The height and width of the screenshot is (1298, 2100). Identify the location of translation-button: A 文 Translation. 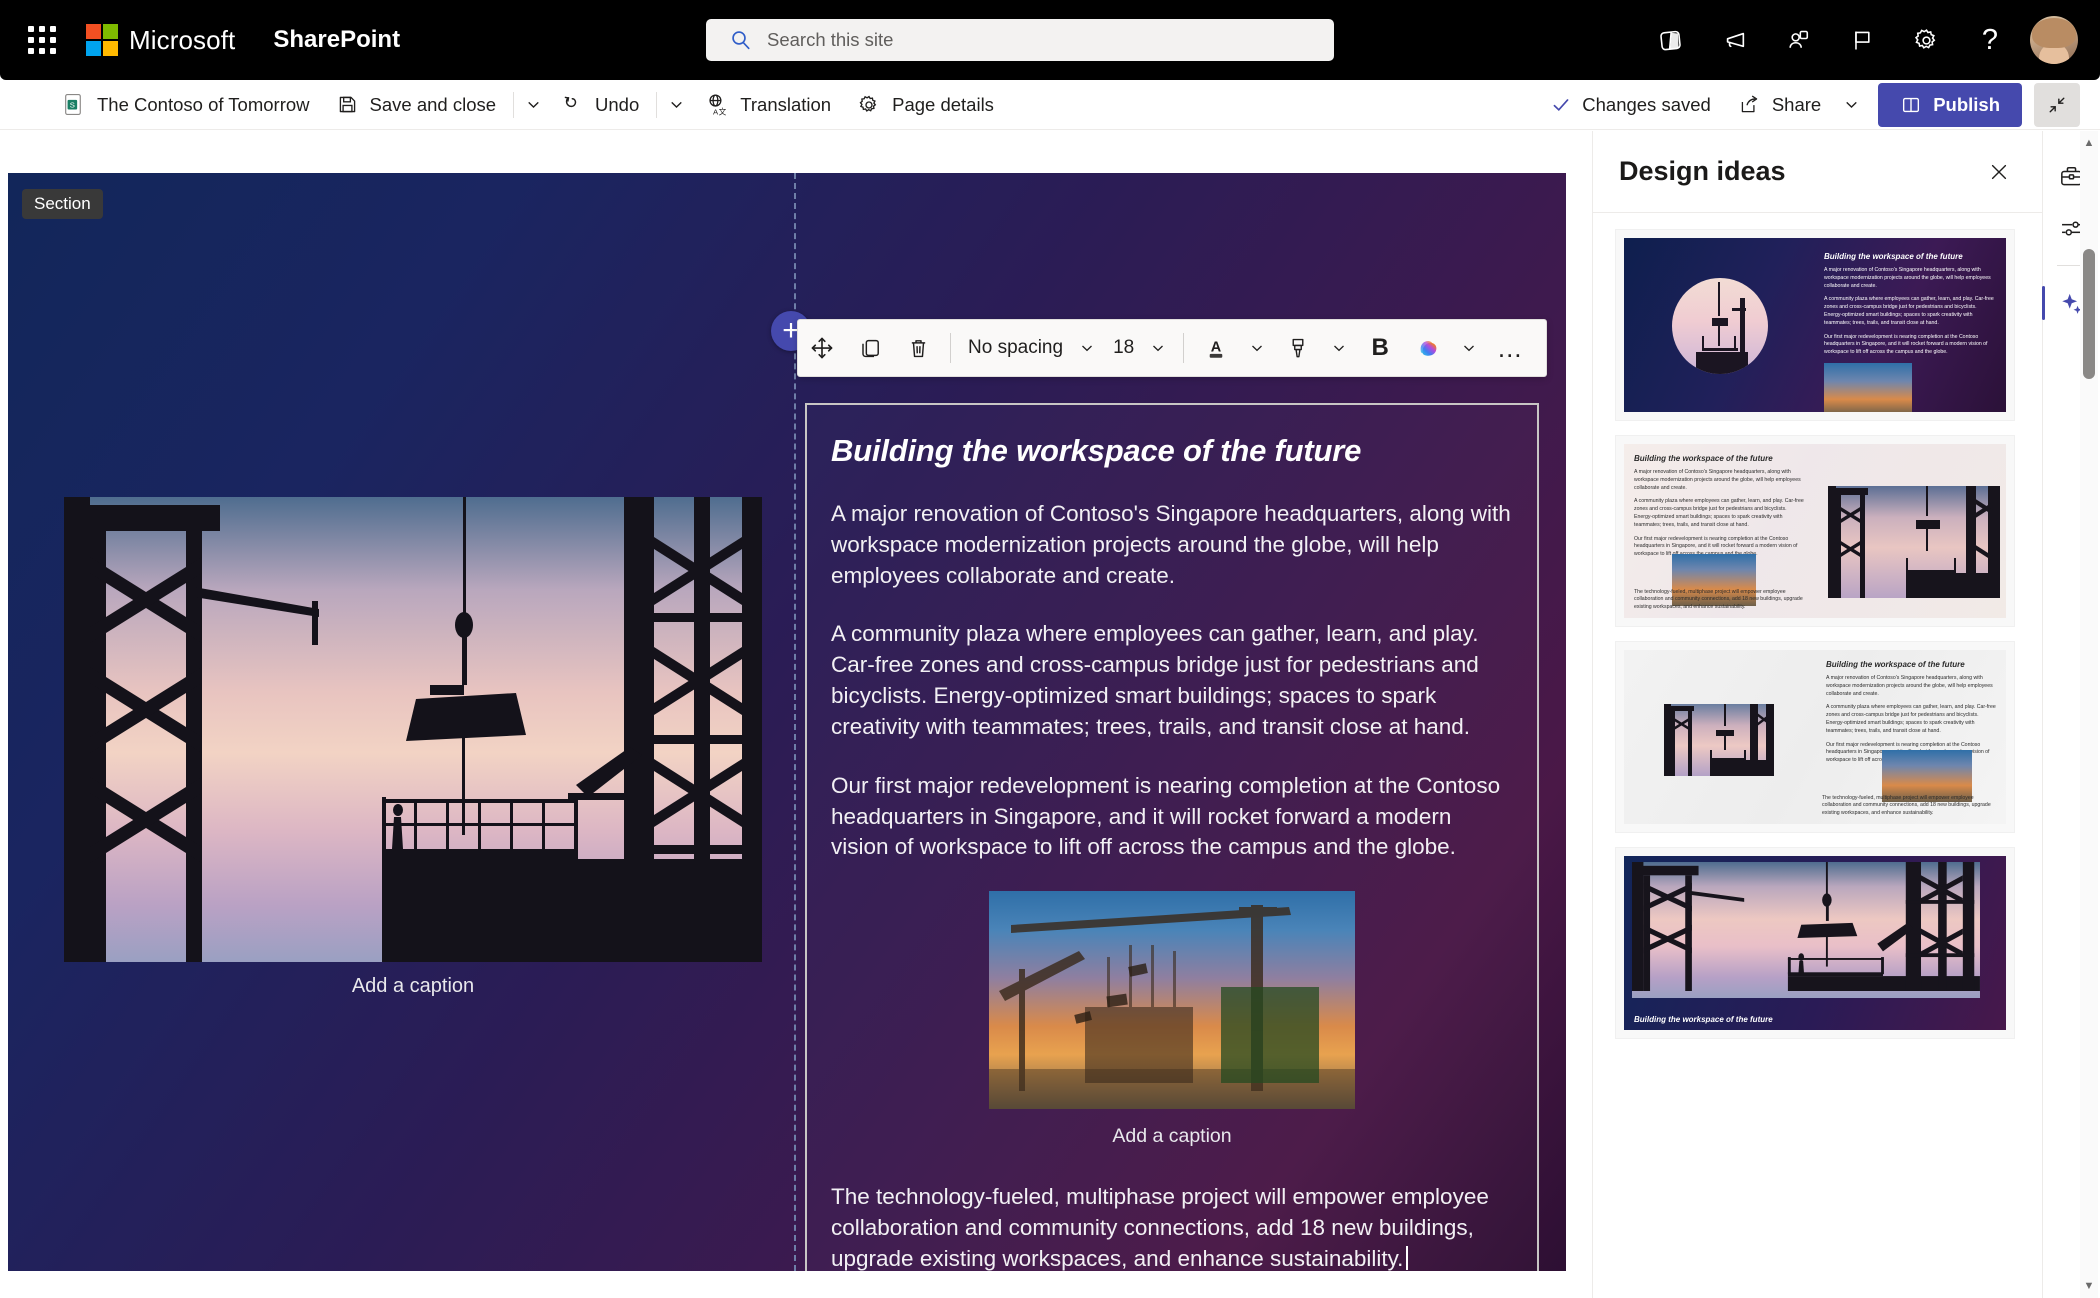
(767, 105).